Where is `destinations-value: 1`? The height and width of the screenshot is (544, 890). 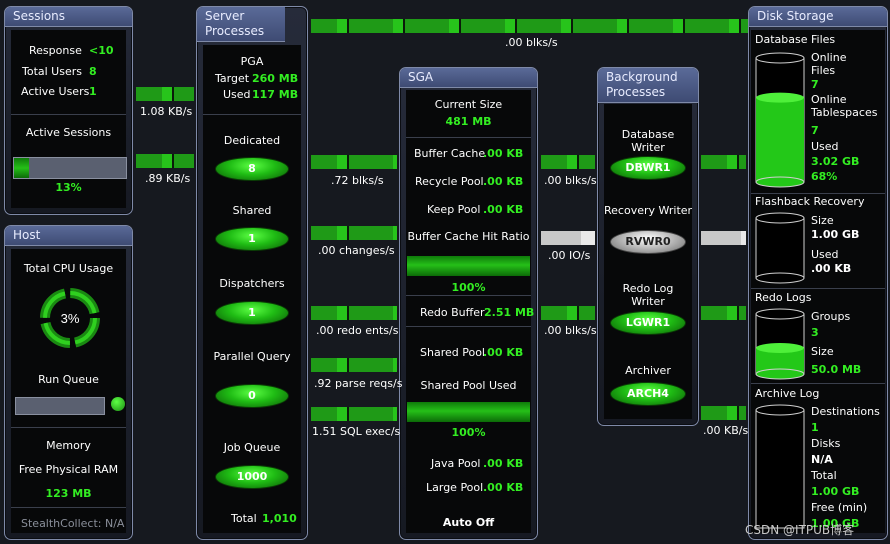
destinations-value: 1 is located at coordinates (815, 427).